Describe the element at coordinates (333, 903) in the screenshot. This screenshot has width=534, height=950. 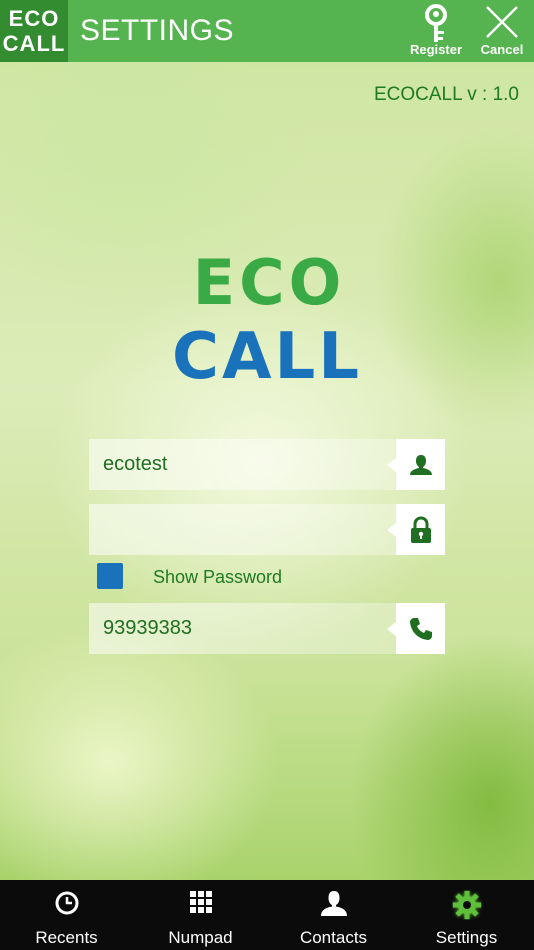
I see `person-icon` at that location.